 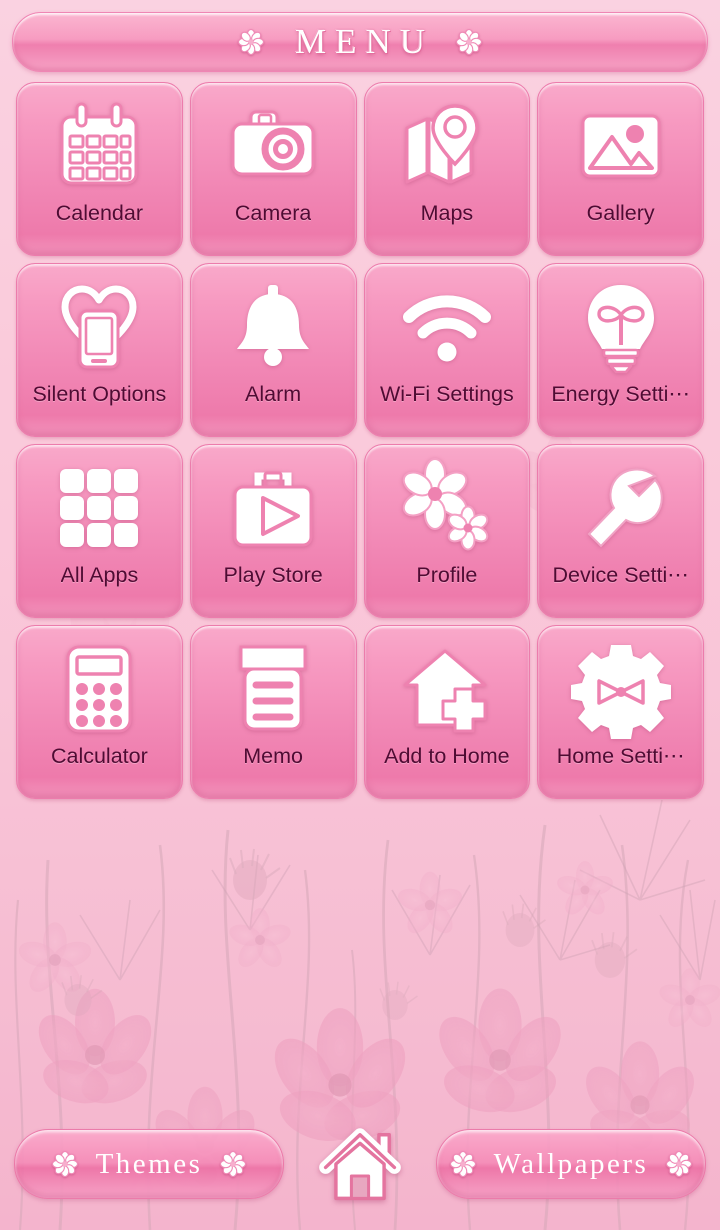 I want to click on app-label: Memo, so click(x=273, y=757).